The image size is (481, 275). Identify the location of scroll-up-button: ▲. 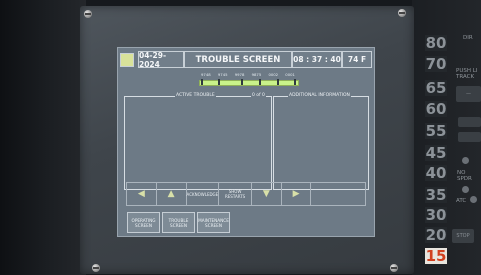
(172, 194).